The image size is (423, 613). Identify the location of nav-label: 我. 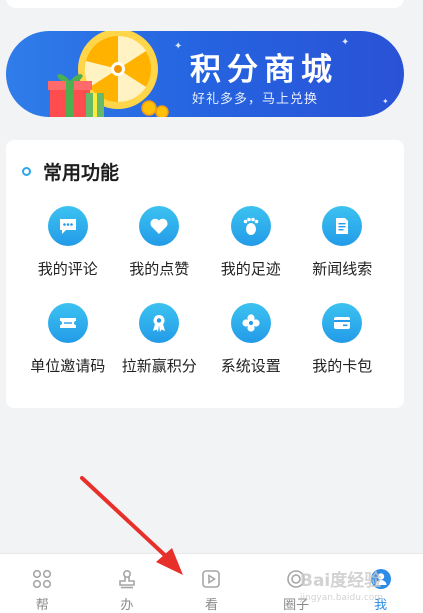
(381, 605).